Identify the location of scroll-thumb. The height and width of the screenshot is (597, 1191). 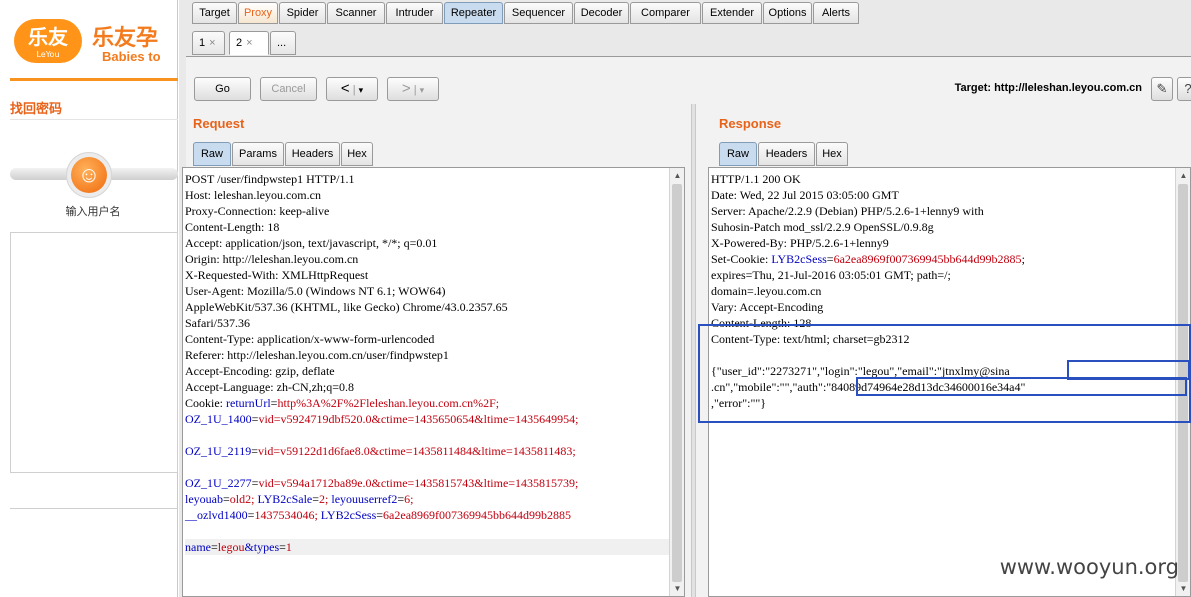
(677, 383).